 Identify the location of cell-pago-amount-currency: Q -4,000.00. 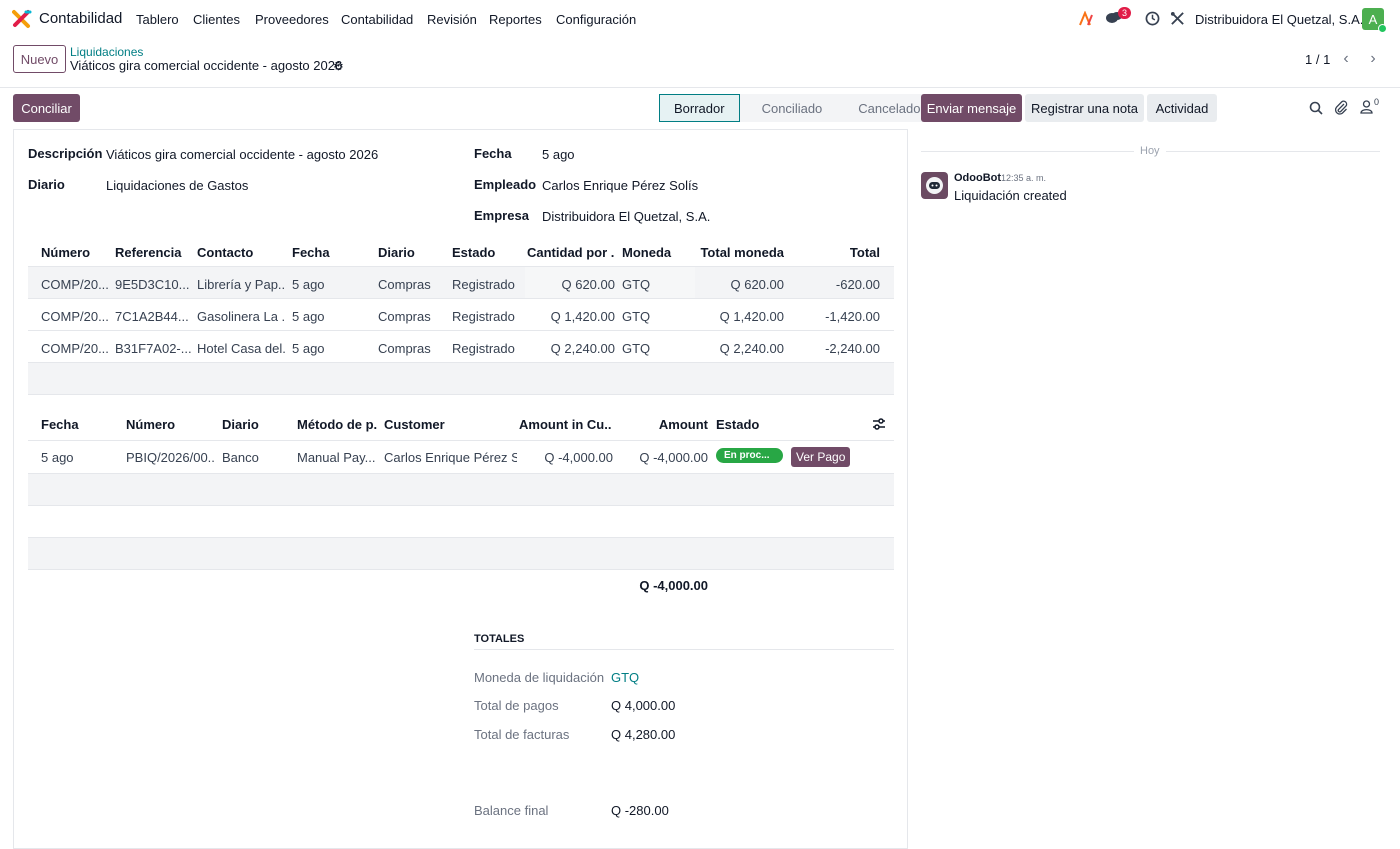
(578, 457).